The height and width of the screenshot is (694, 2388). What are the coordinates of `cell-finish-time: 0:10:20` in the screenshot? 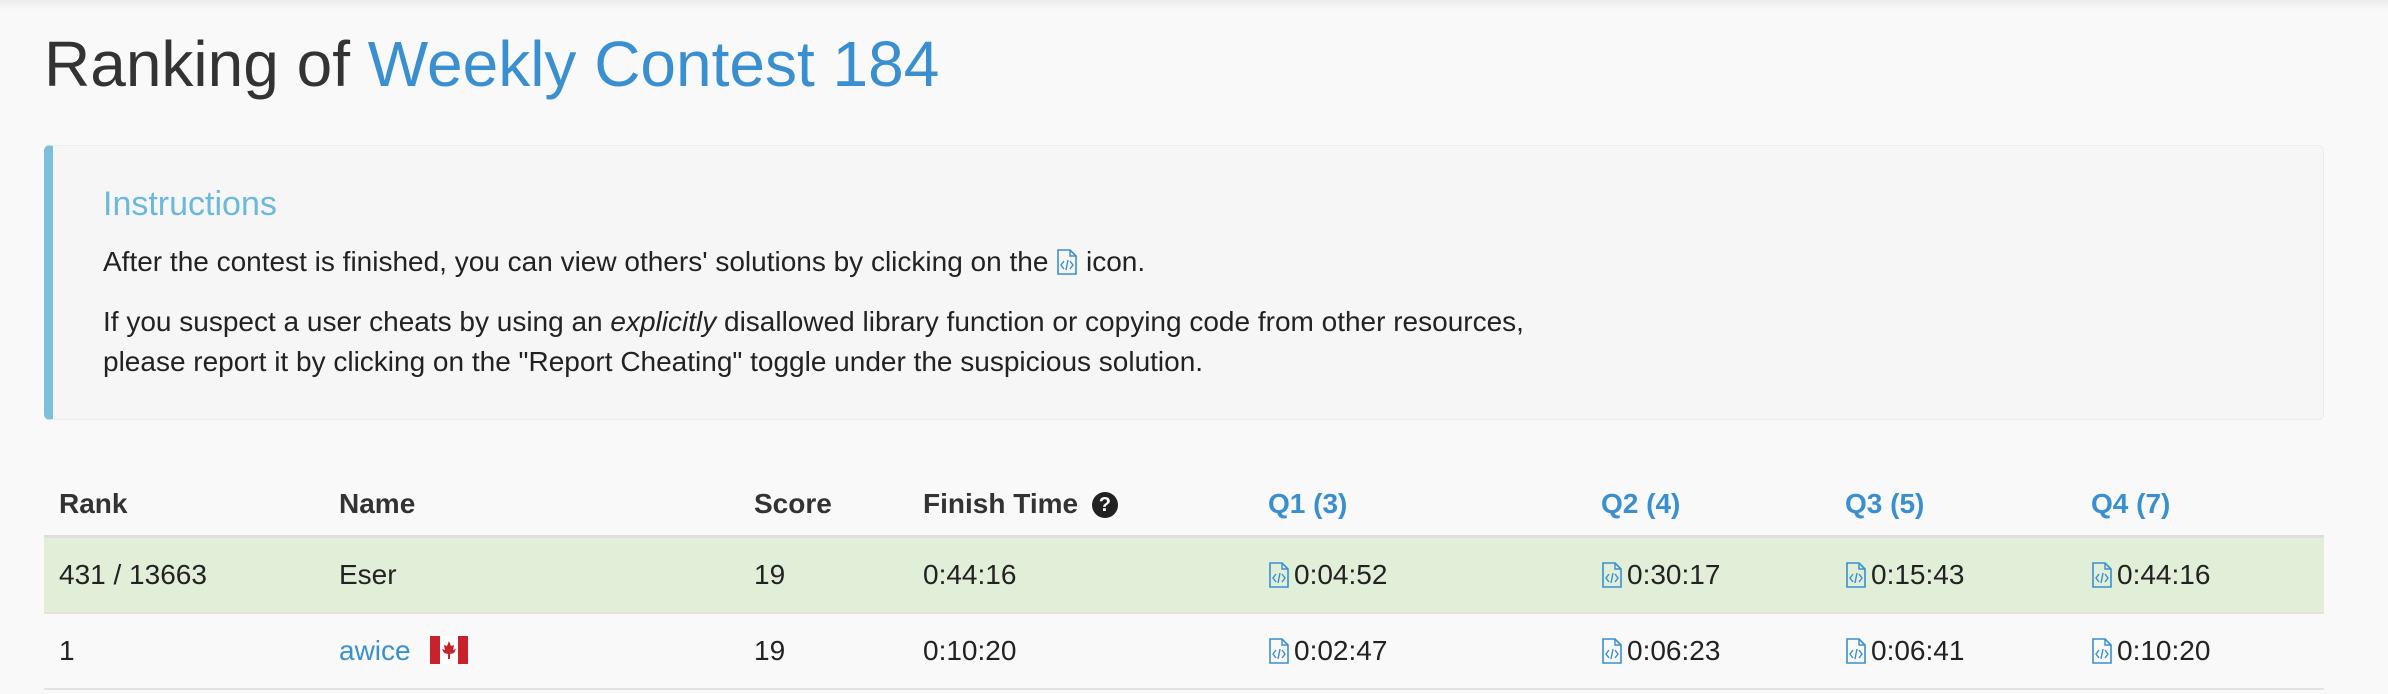 It's located at (1080, 651).